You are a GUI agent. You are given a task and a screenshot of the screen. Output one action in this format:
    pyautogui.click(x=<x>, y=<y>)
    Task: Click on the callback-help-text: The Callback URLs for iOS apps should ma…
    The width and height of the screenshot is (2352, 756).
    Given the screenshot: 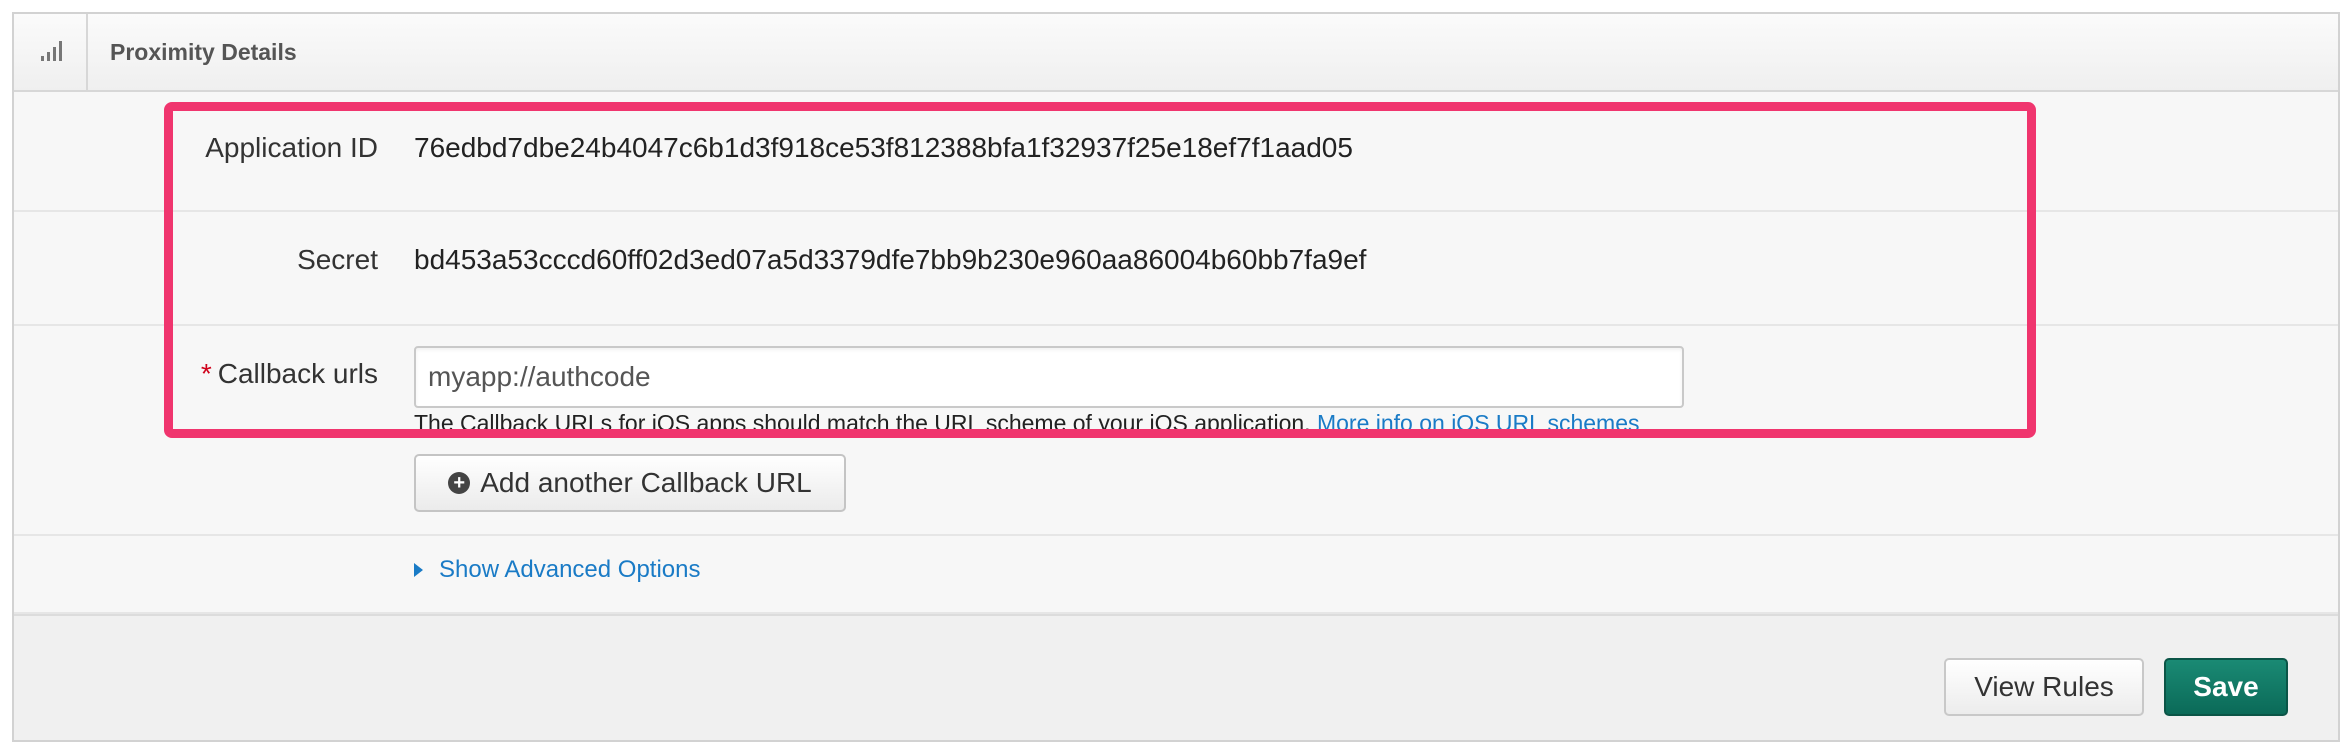 What is the action you would take?
    pyautogui.click(x=1027, y=423)
    